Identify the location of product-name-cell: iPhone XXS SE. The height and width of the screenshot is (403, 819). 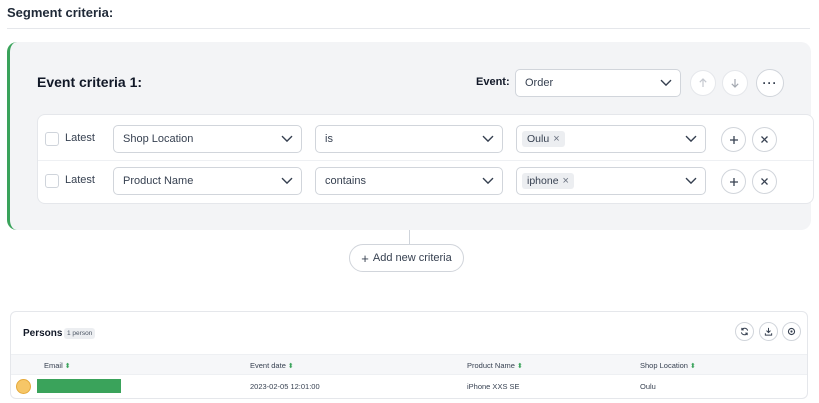
(493, 386).